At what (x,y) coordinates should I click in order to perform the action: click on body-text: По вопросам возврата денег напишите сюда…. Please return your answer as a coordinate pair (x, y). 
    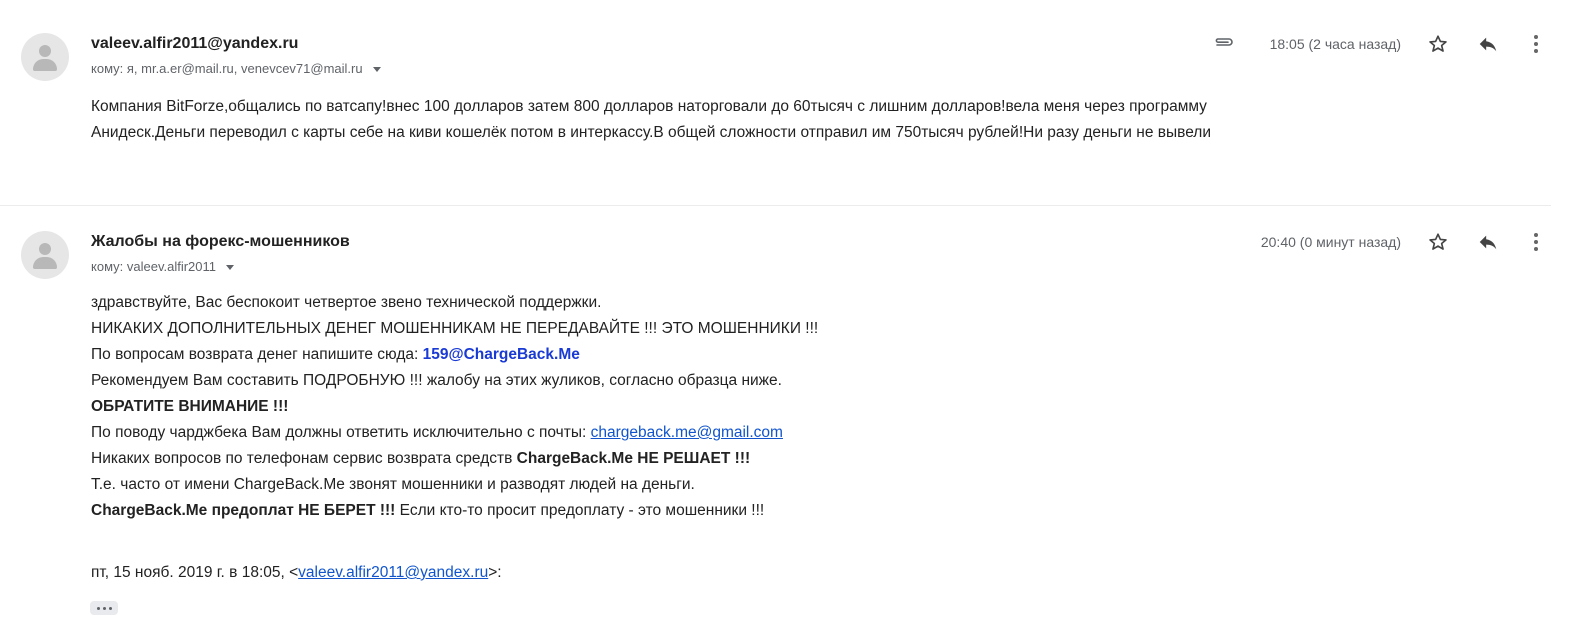
    Looking at the image, I should click on (257, 354).